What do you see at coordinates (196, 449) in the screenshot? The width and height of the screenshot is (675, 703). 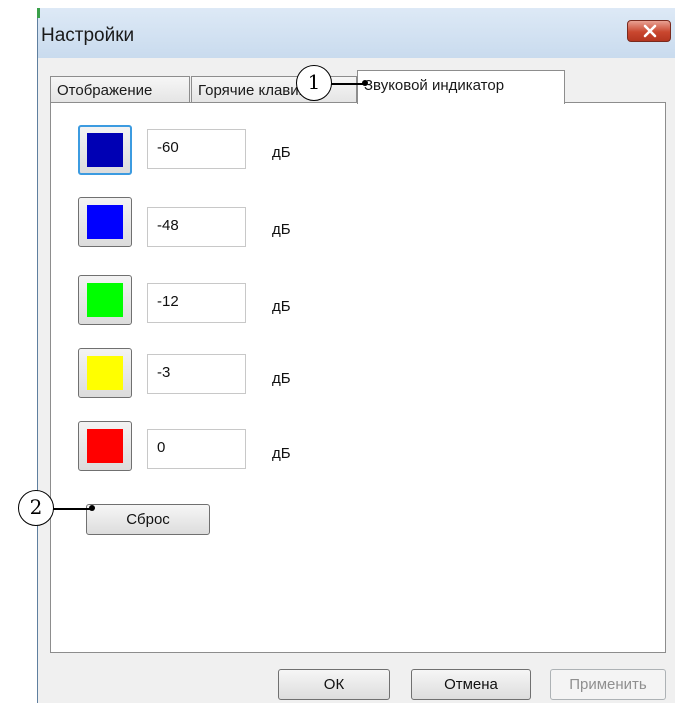 I see `level-5-input: 0` at bounding box center [196, 449].